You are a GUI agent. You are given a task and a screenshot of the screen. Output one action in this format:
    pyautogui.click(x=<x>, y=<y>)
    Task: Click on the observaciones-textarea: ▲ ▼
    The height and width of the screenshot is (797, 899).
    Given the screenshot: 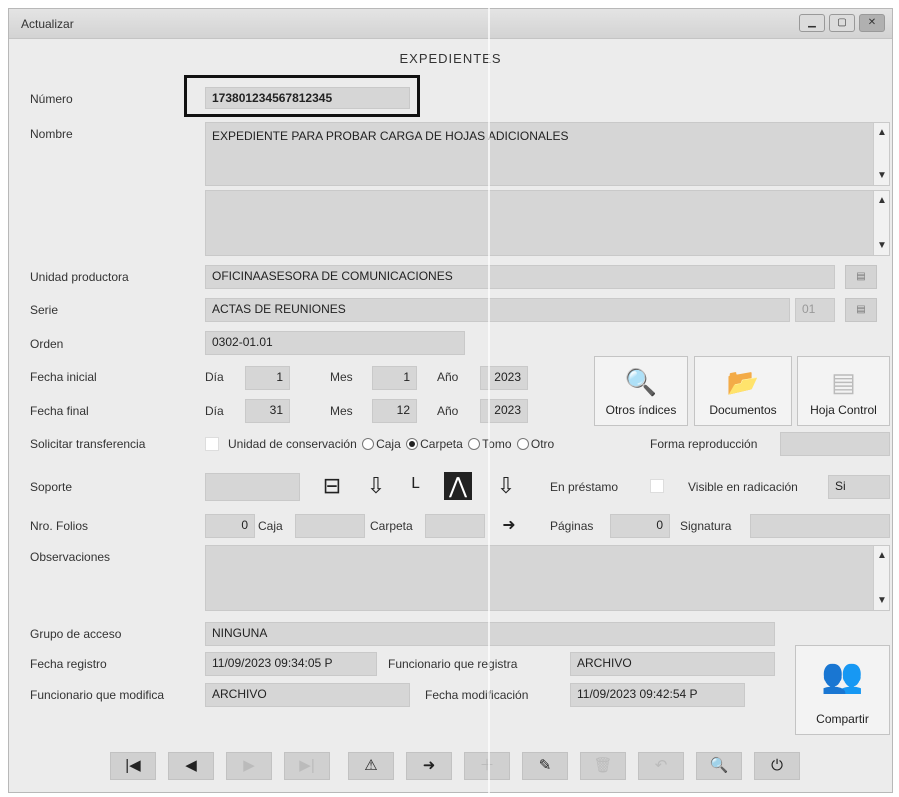 What is the action you would take?
    pyautogui.click(x=547, y=578)
    